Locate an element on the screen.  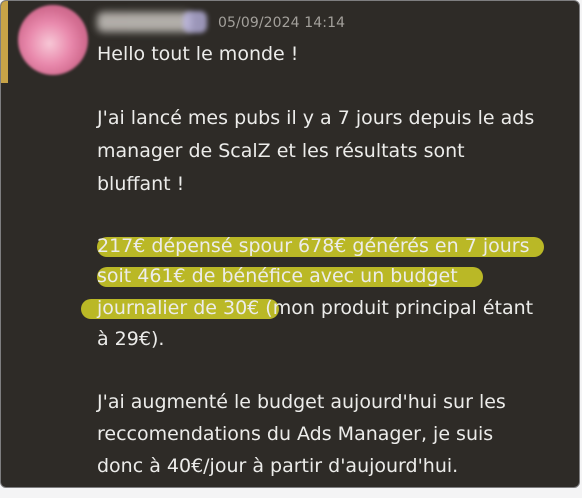
message-line-greeting: Hello tout le monde ! is located at coordinates (197, 54).